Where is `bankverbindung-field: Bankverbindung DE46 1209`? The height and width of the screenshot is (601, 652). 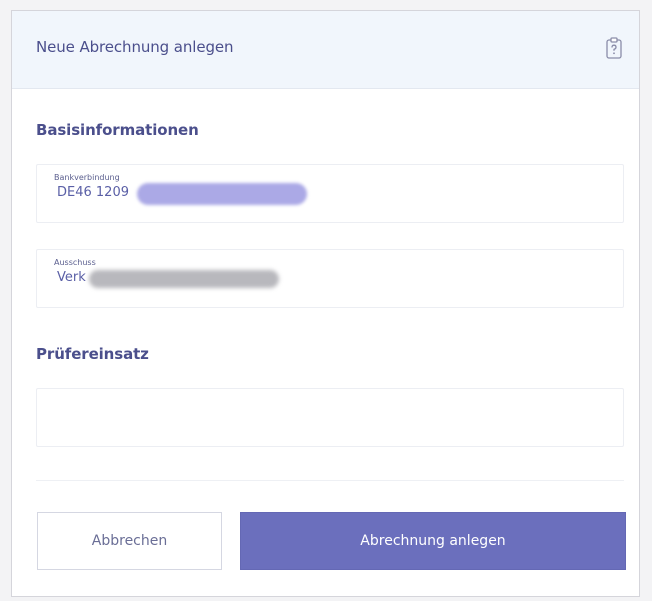 bankverbindung-field: Bankverbindung DE46 1209 is located at coordinates (330, 193).